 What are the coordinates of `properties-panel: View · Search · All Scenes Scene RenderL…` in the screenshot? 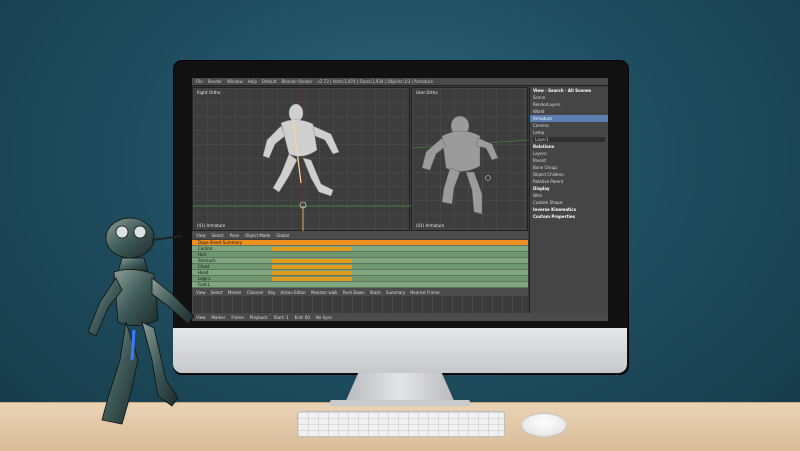 It's located at (568, 204).